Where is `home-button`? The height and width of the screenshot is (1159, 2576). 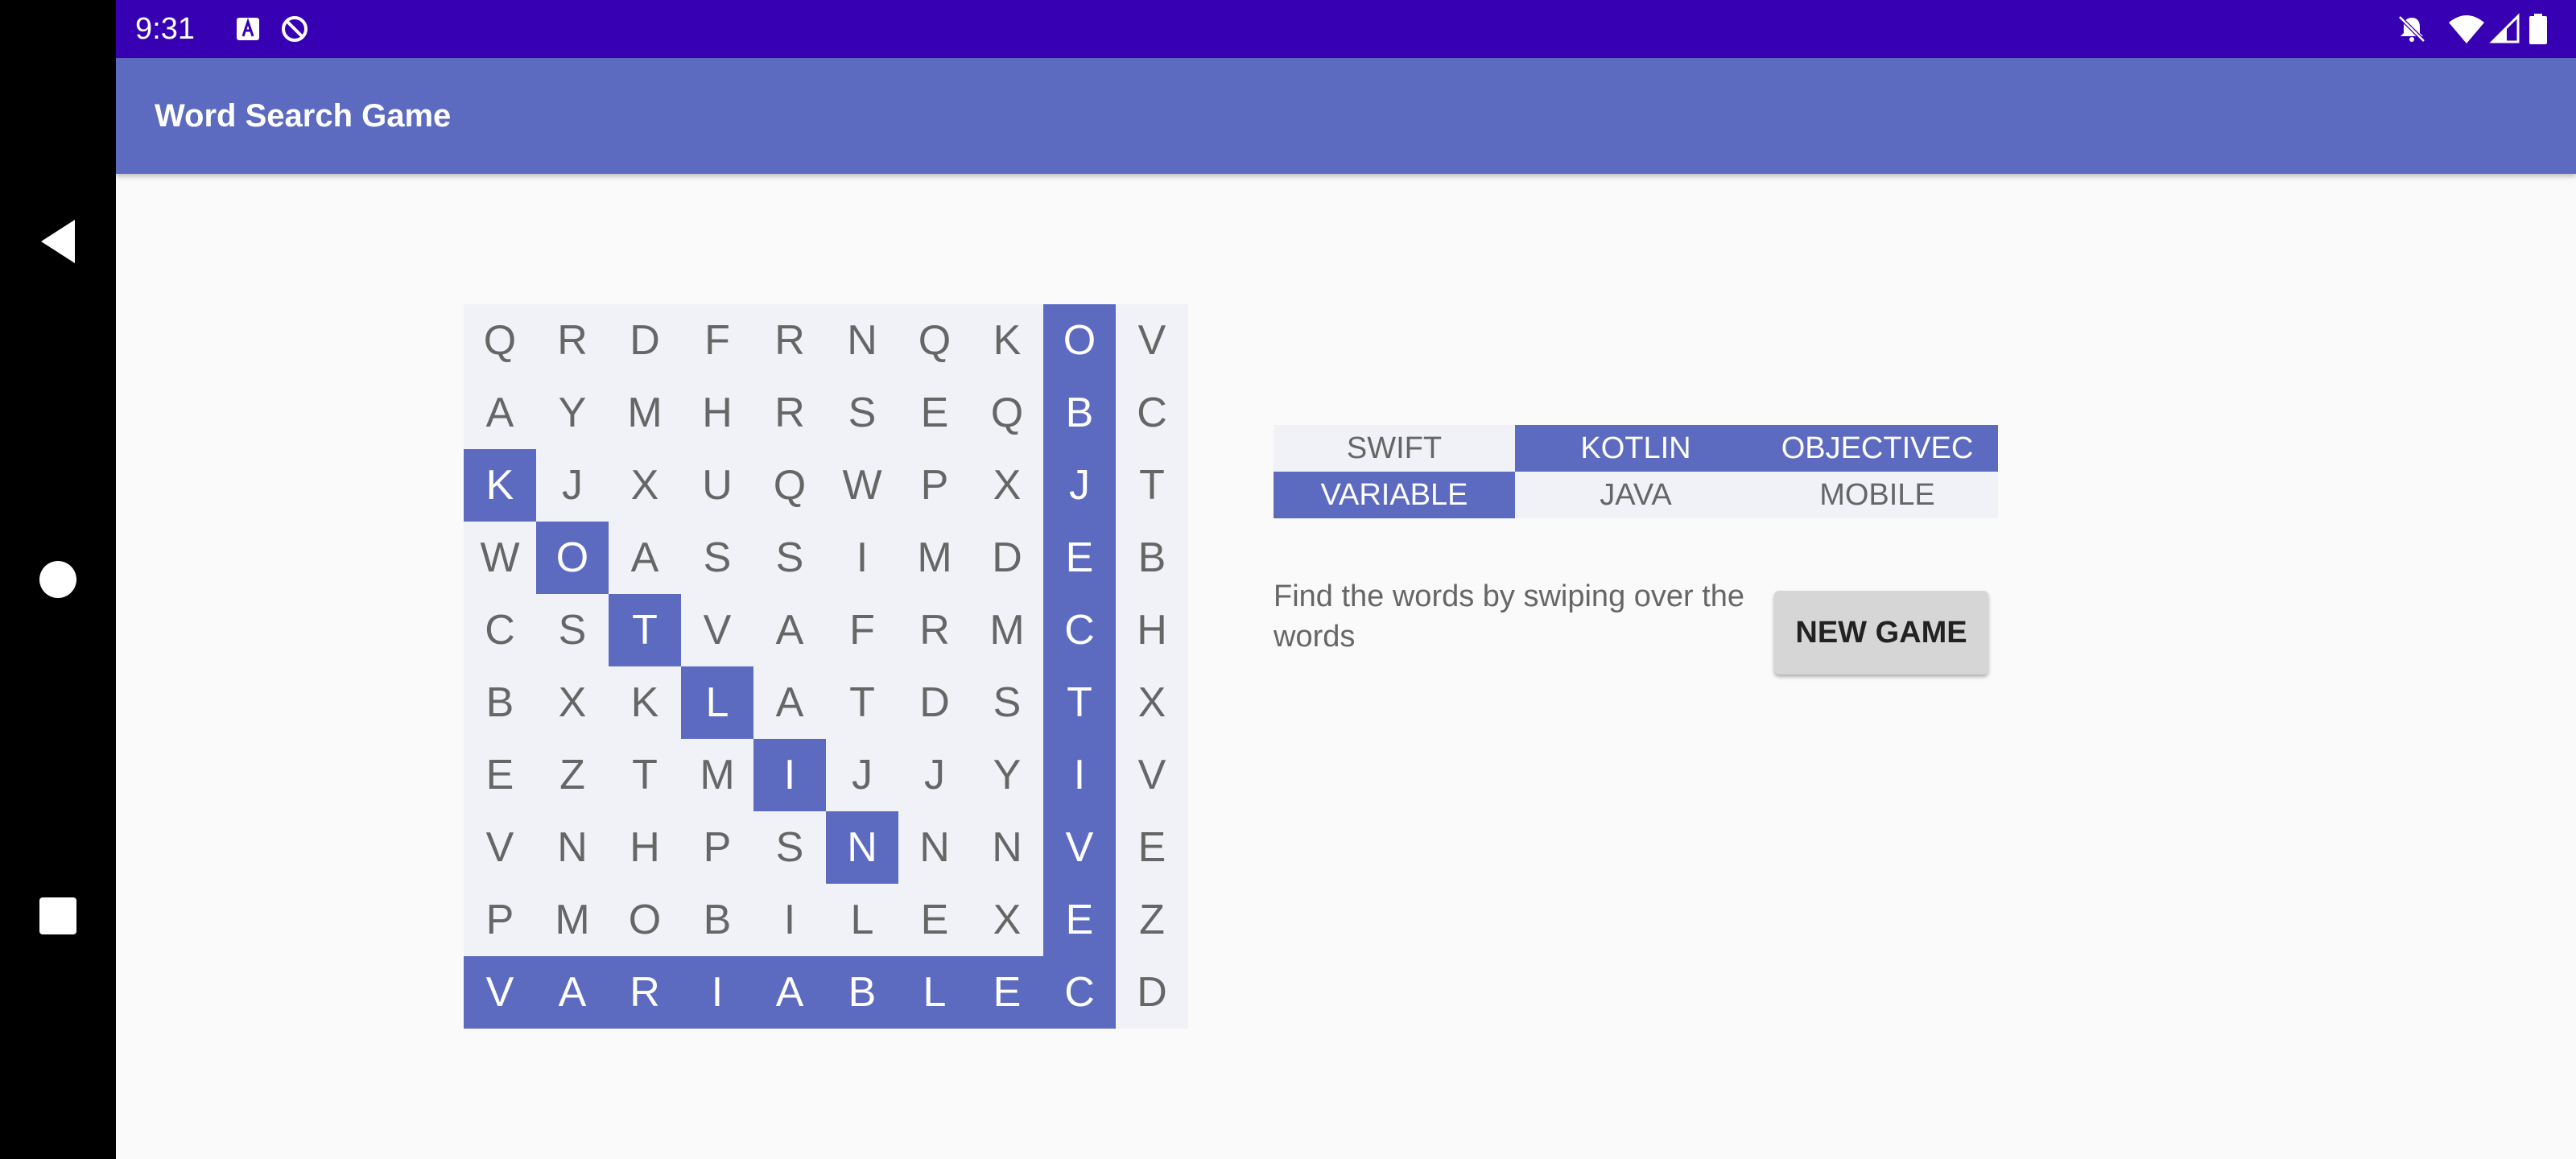 home-button is located at coordinates (58, 579).